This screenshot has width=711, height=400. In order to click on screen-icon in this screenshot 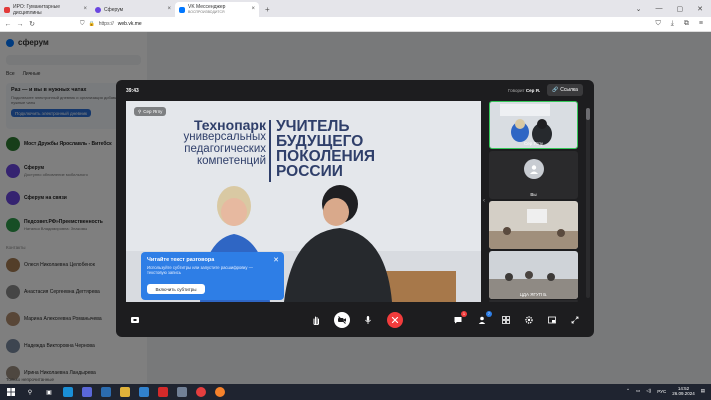, I will do `click(135, 320)`.